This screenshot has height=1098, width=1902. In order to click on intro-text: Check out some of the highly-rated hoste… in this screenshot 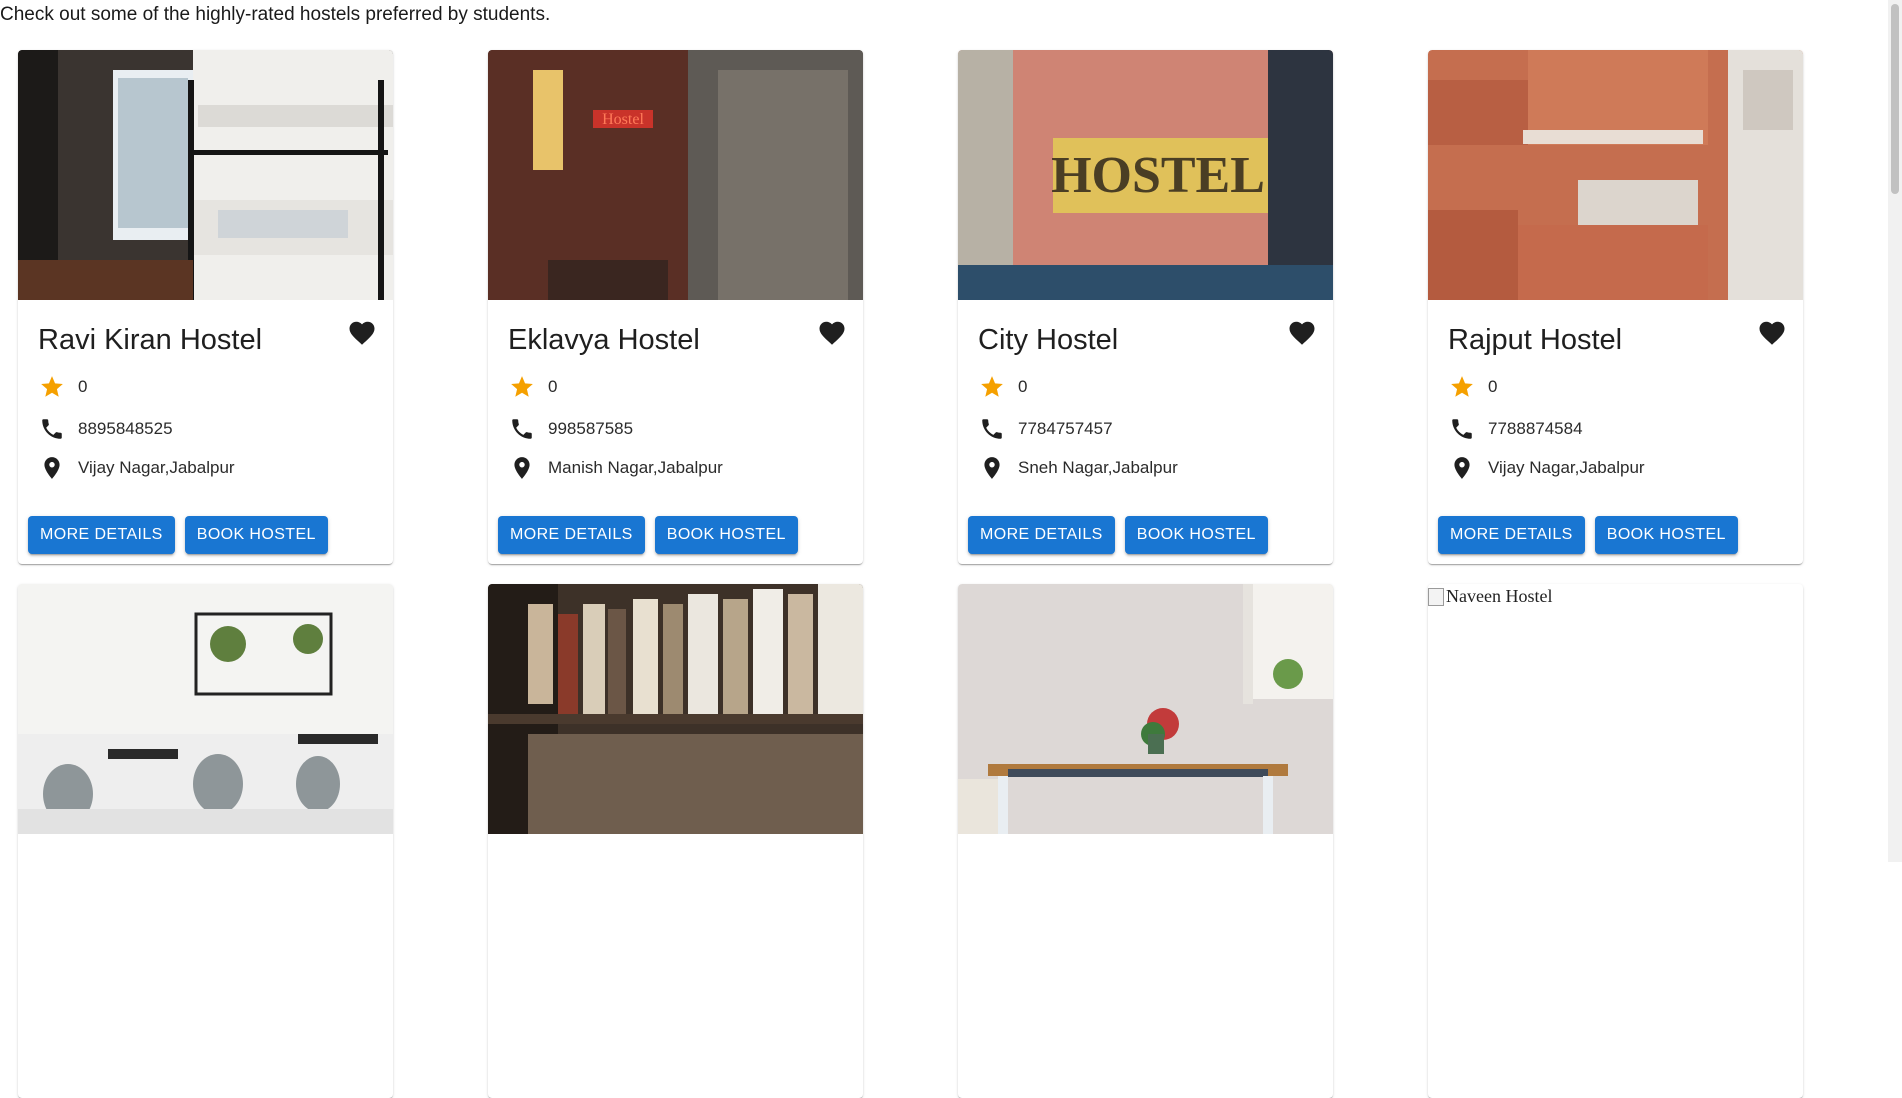, I will do `click(275, 14)`.